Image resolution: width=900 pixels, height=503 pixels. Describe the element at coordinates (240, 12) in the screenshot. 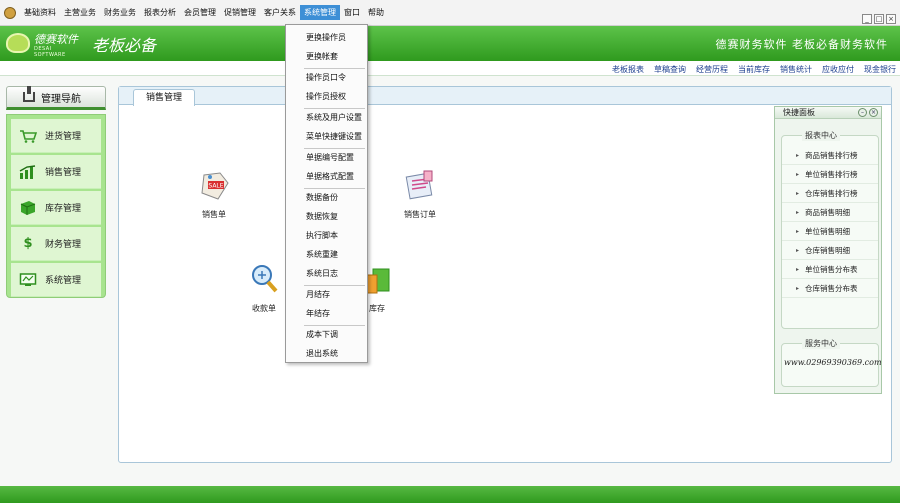

I see `menu-promotion-management: 促销管理` at that location.